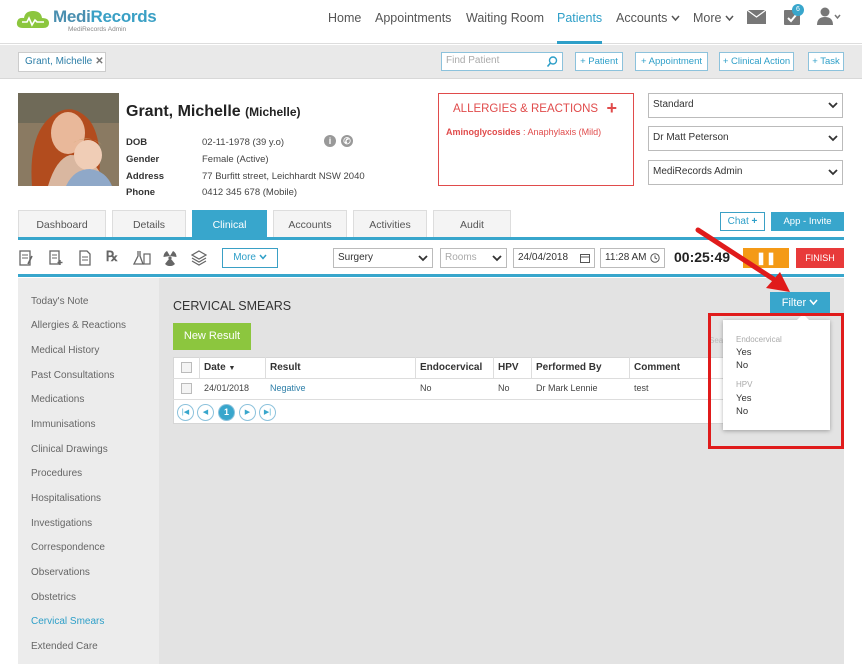 This screenshot has height=664, width=862. I want to click on add-allergy-icon: +, so click(611, 108).